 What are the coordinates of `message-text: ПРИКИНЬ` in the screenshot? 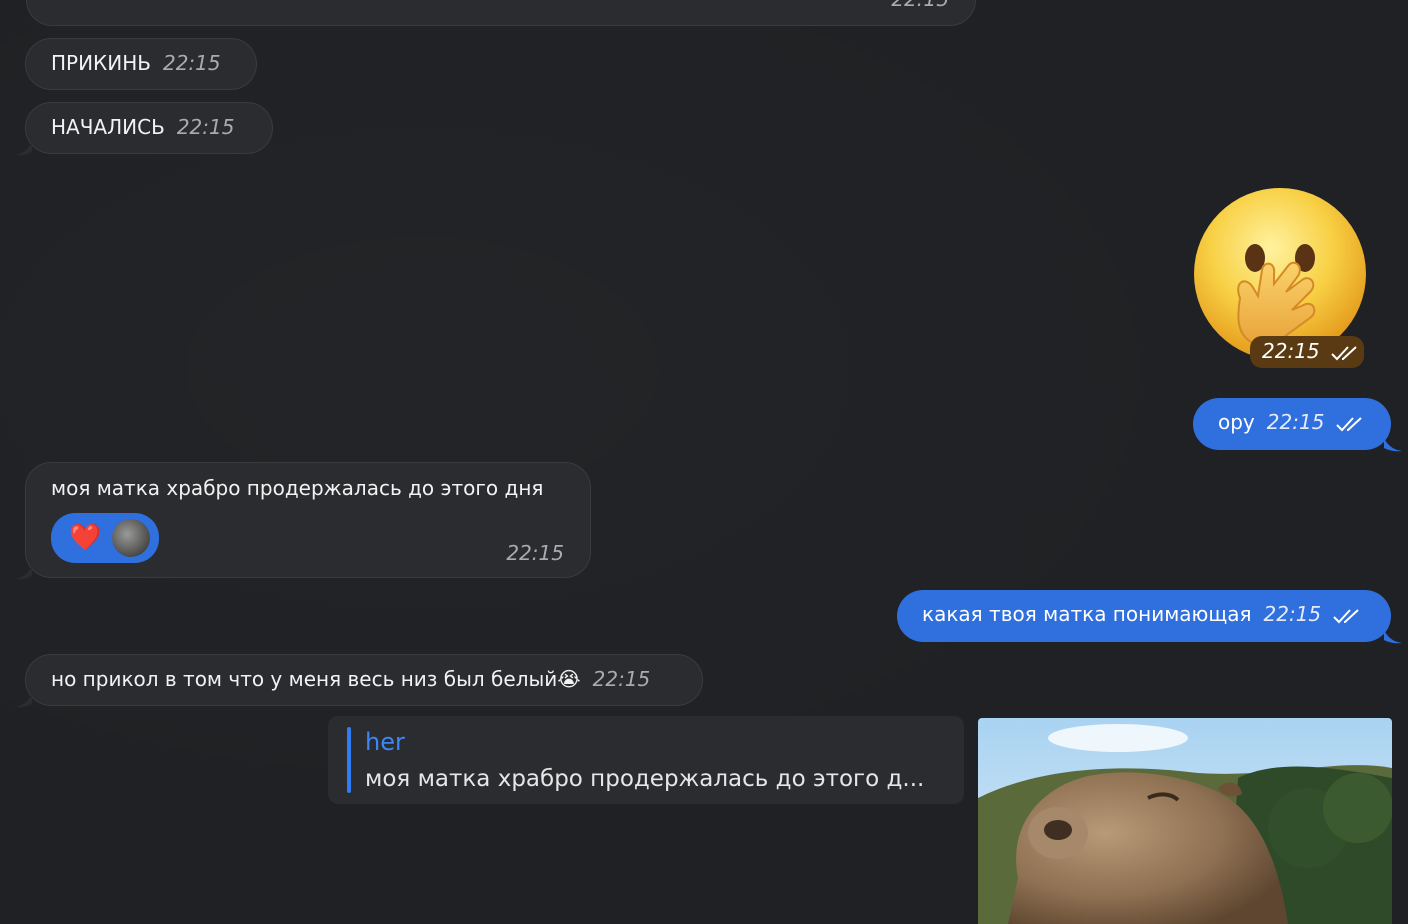 It's located at (101, 63).